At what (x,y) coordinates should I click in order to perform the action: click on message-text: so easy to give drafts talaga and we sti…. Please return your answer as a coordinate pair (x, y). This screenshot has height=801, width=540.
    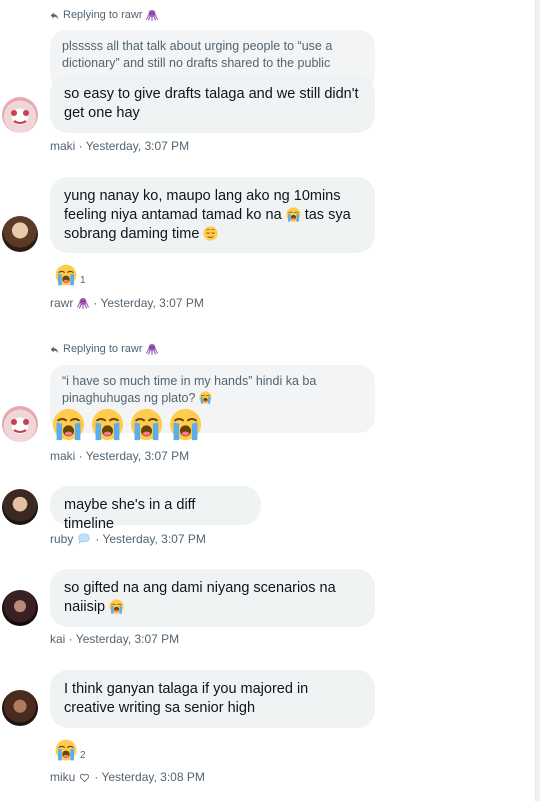
    Looking at the image, I should click on (211, 103).